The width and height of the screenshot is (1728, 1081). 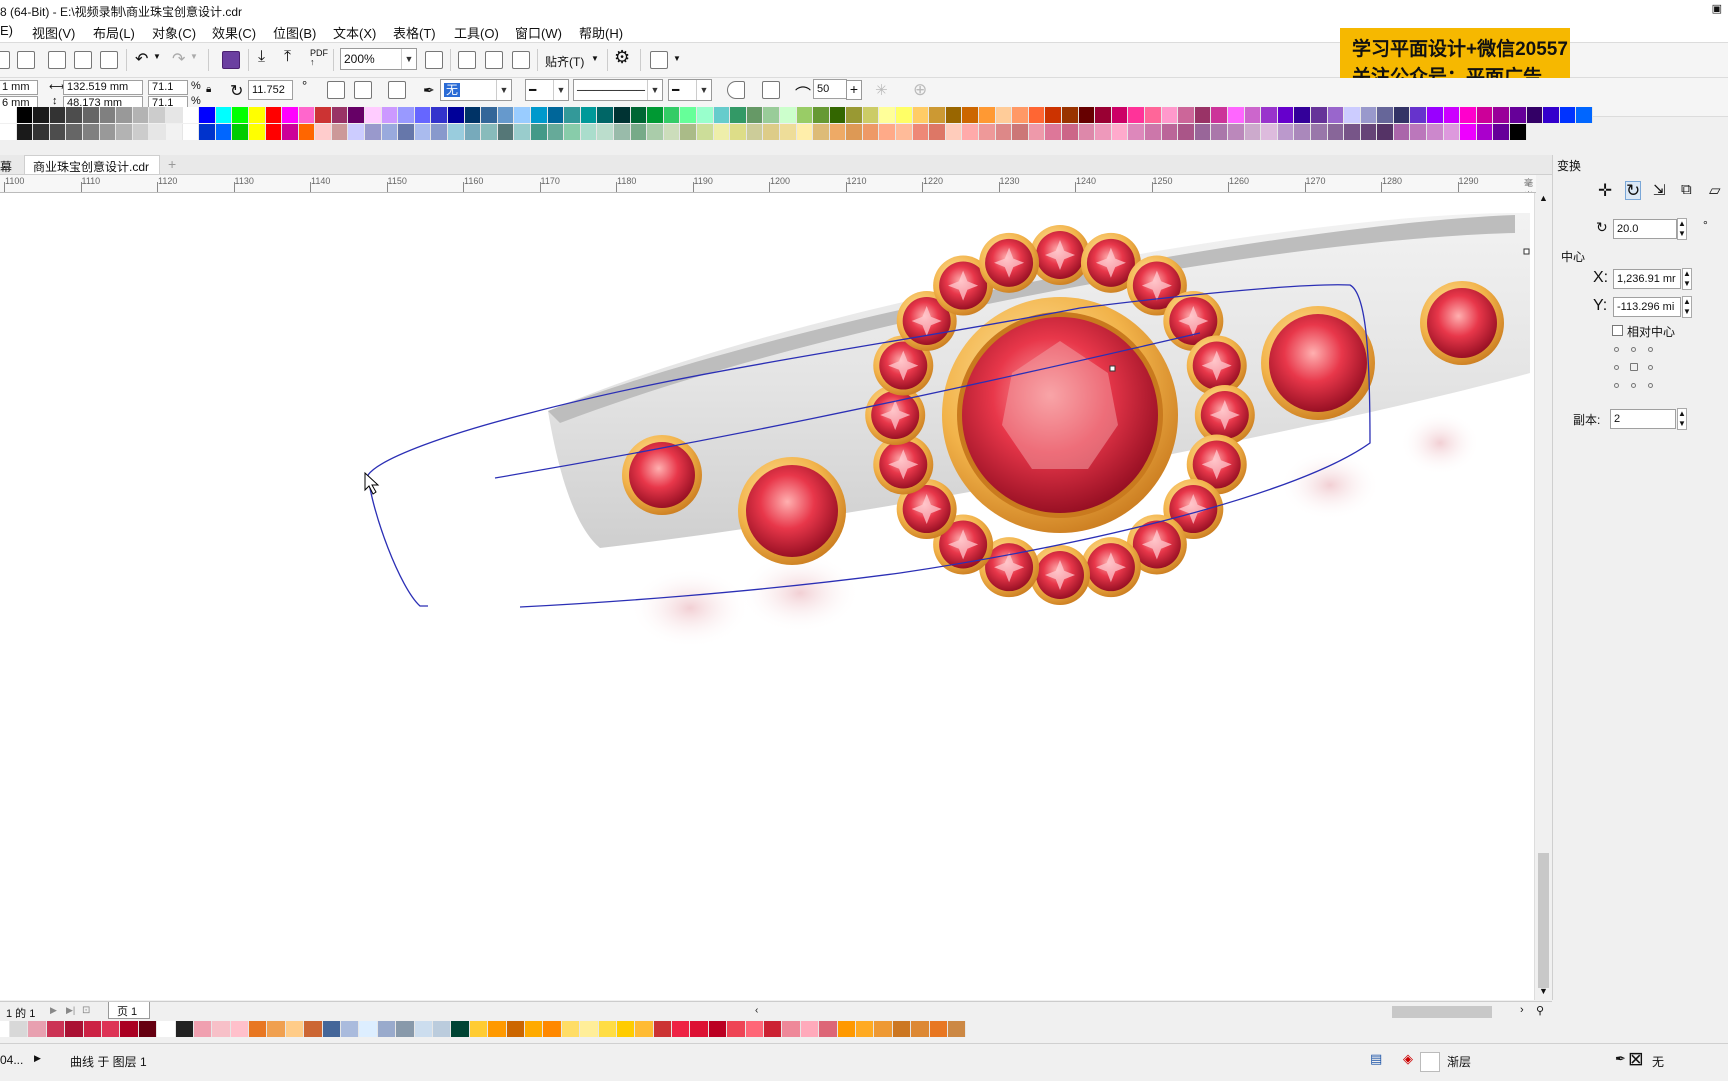 I want to click on copies-input: 2, so click(x=1643, y=419).